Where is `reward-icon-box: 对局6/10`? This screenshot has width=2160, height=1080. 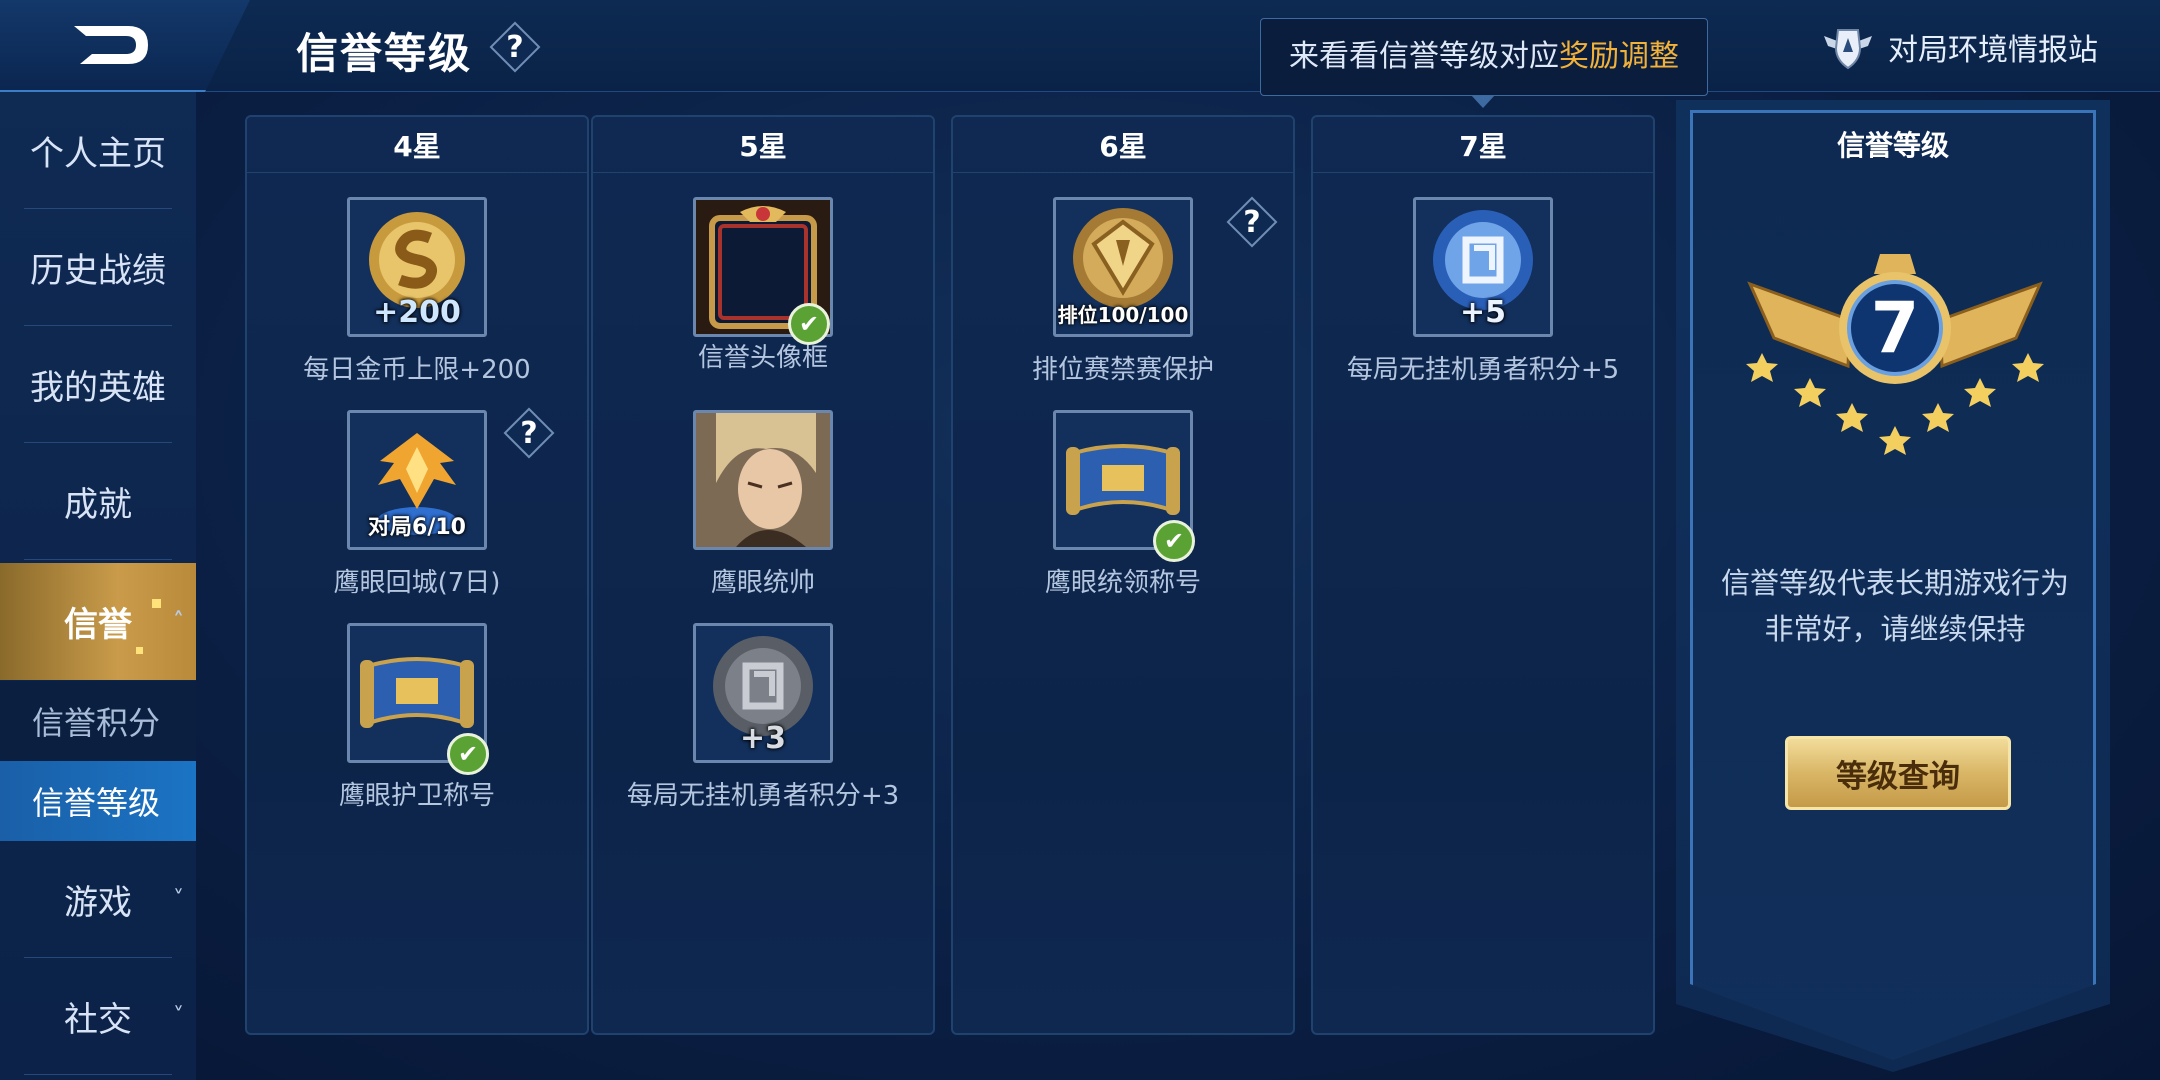
reward-icon-box: 对局6/10 is located at coordinates (417, 480).